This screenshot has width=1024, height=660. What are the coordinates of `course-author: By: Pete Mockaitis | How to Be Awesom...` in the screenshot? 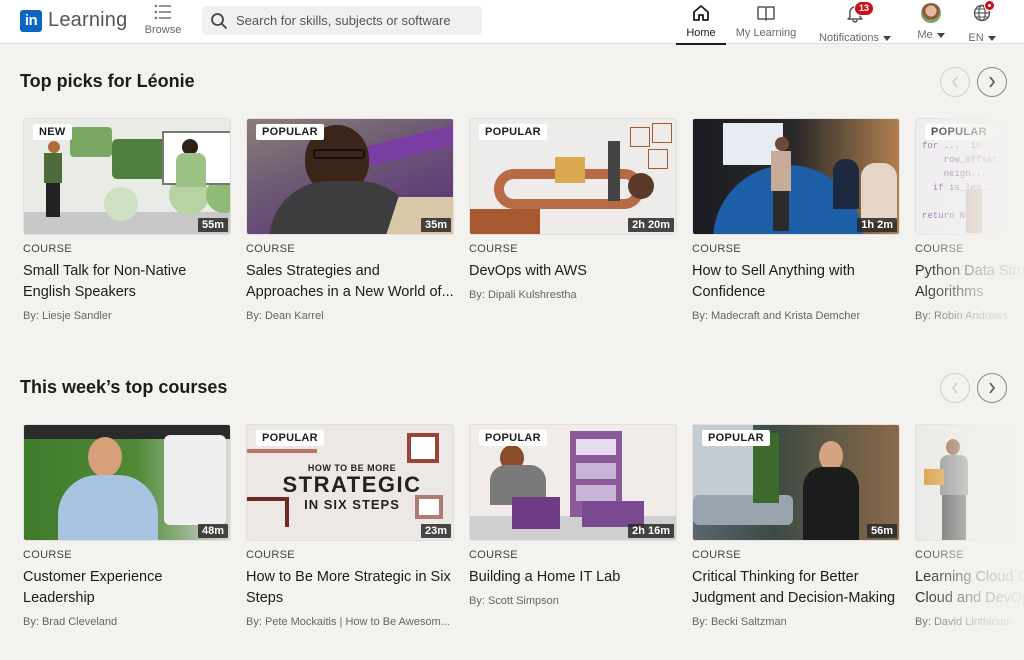 It's located at (348, 622).